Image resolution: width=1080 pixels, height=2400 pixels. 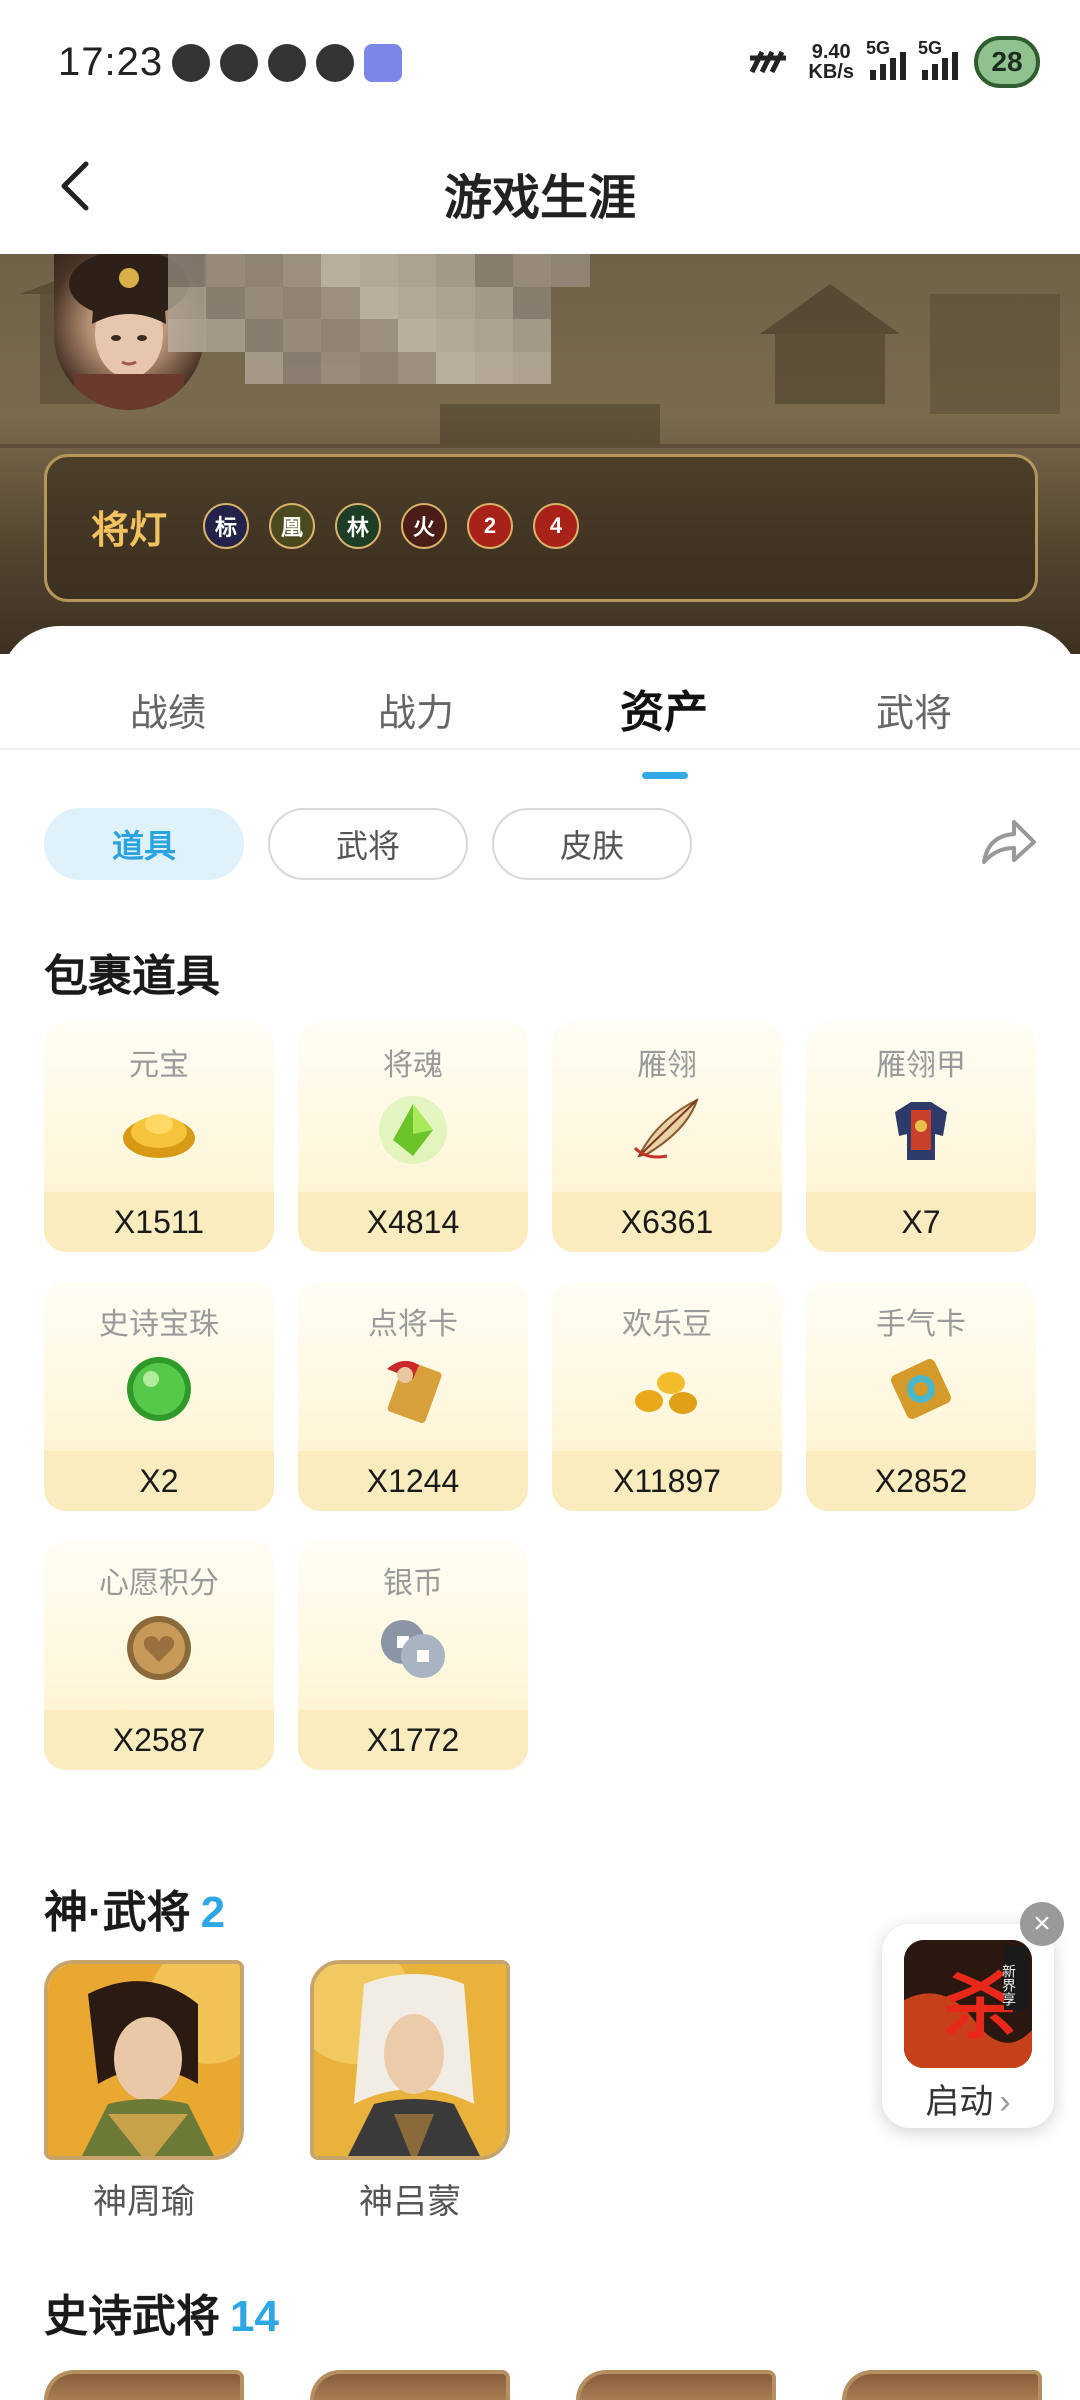 I want to click on item-name: 欢乐豆, so click(x=667, y=1324).